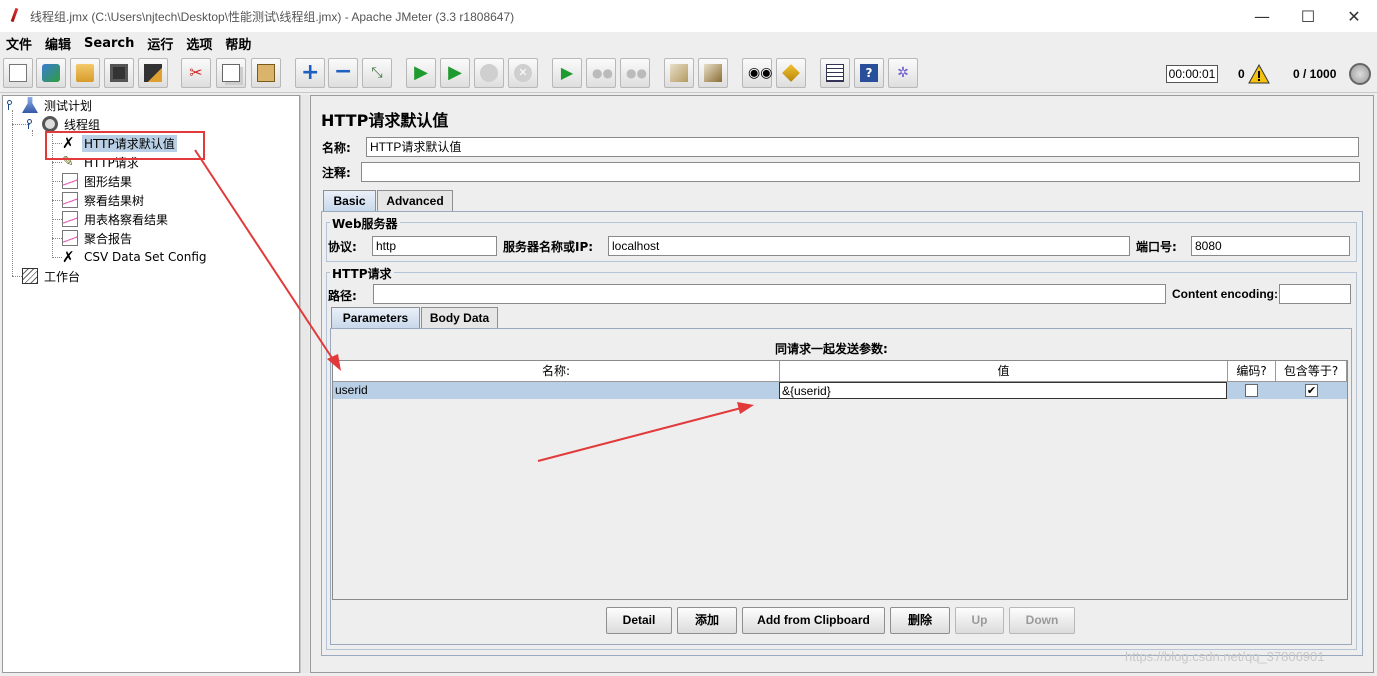  Describe the element at coordinates (15, 16) in the screenshot. I see `jmeter-feather-icon` at that location.